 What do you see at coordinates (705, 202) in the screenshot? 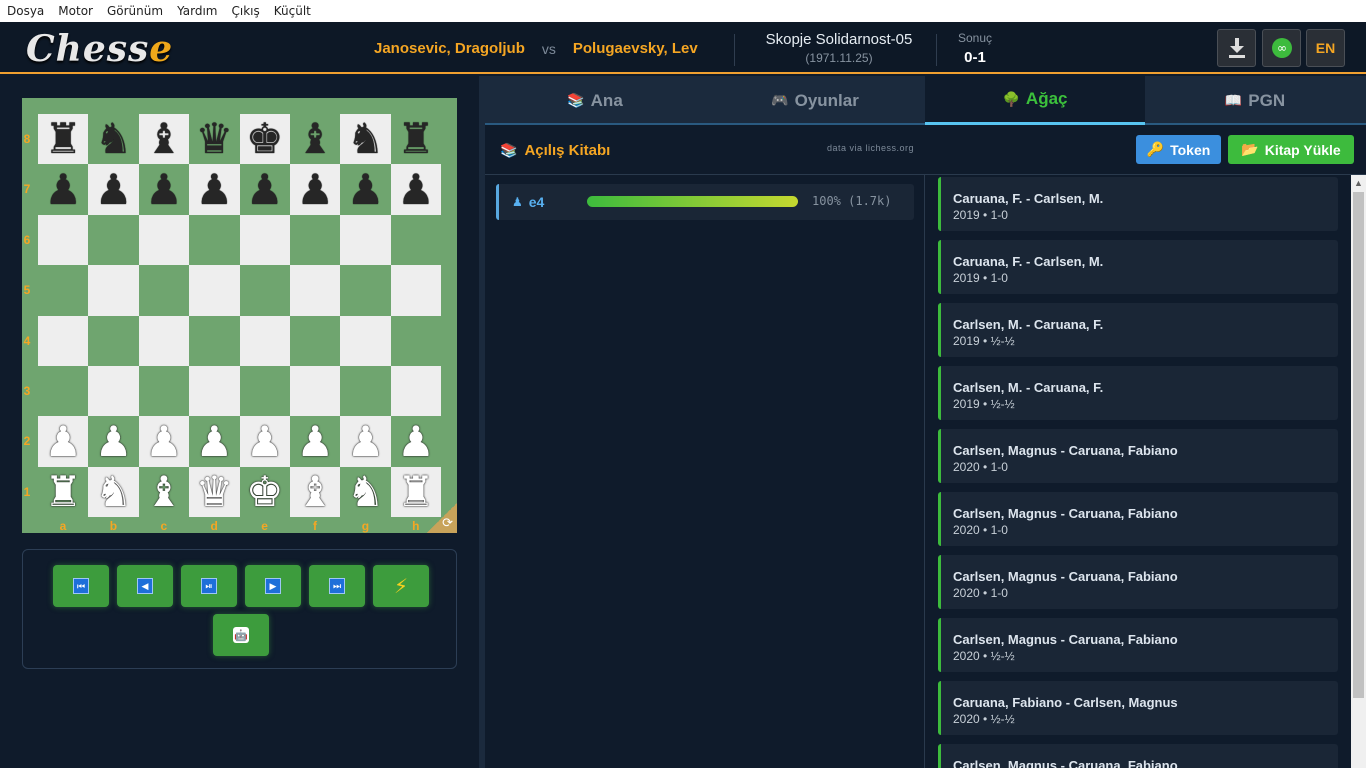
I see `move-row: ♟ e4 100% (1.7k)` at bounding box center [705, 202].